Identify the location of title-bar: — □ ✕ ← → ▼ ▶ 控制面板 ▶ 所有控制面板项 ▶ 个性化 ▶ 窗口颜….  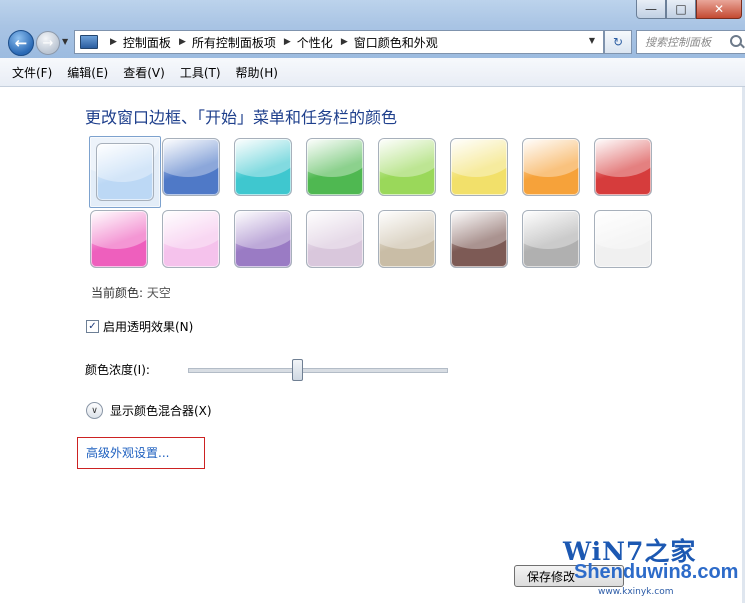
(372, 29).